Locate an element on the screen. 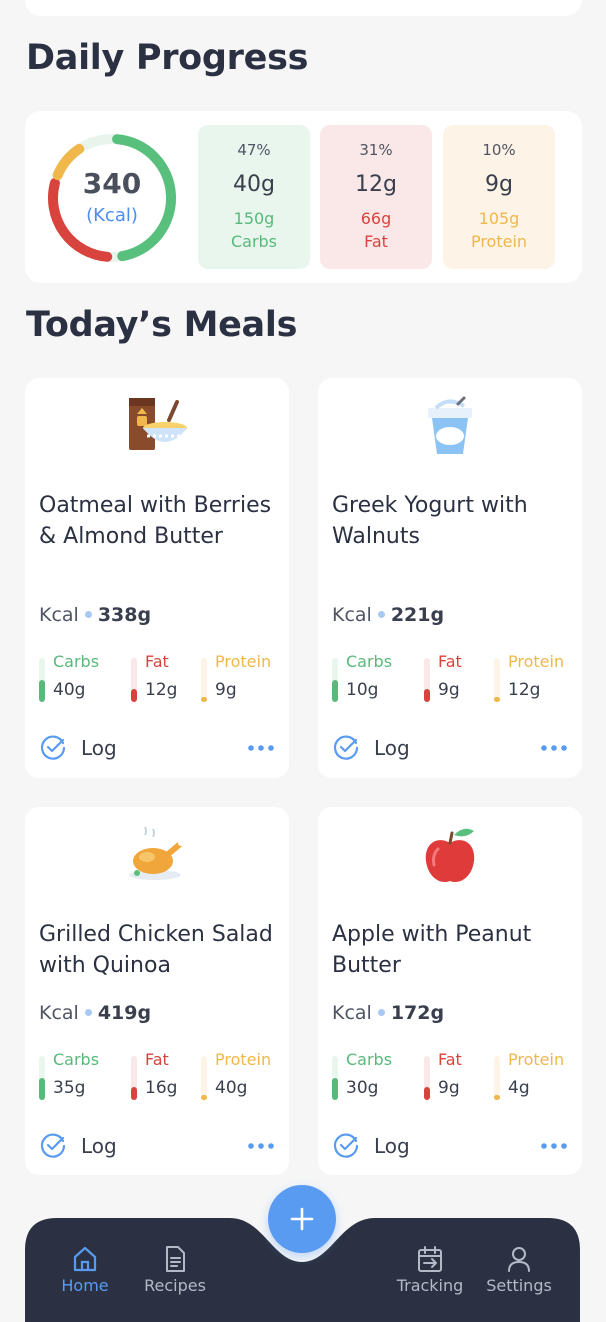 This screenshot has width=606, height=1322. meal-name: Oatmeal with Berries & Almond Butter is located at coordinates (155, 521).